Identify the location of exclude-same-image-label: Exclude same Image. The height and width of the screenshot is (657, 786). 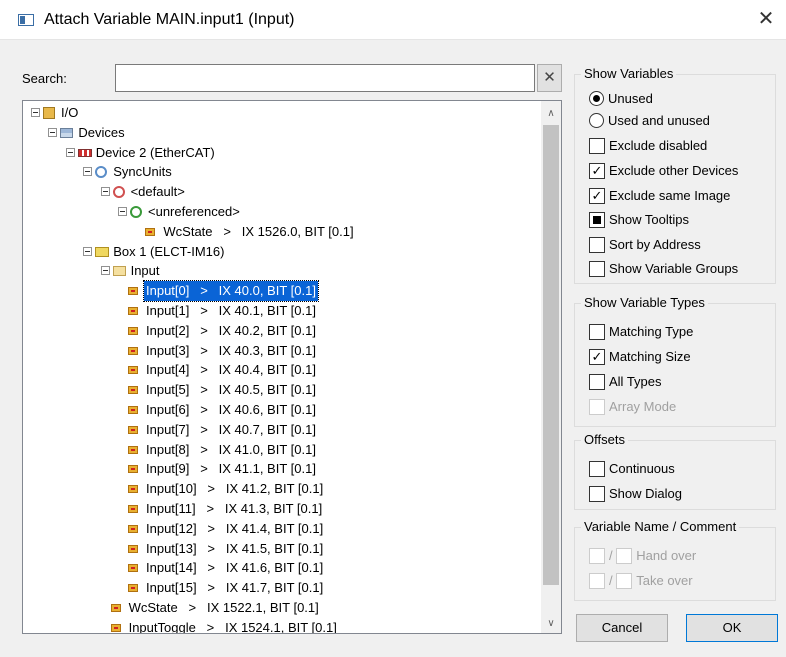
(670, 195).